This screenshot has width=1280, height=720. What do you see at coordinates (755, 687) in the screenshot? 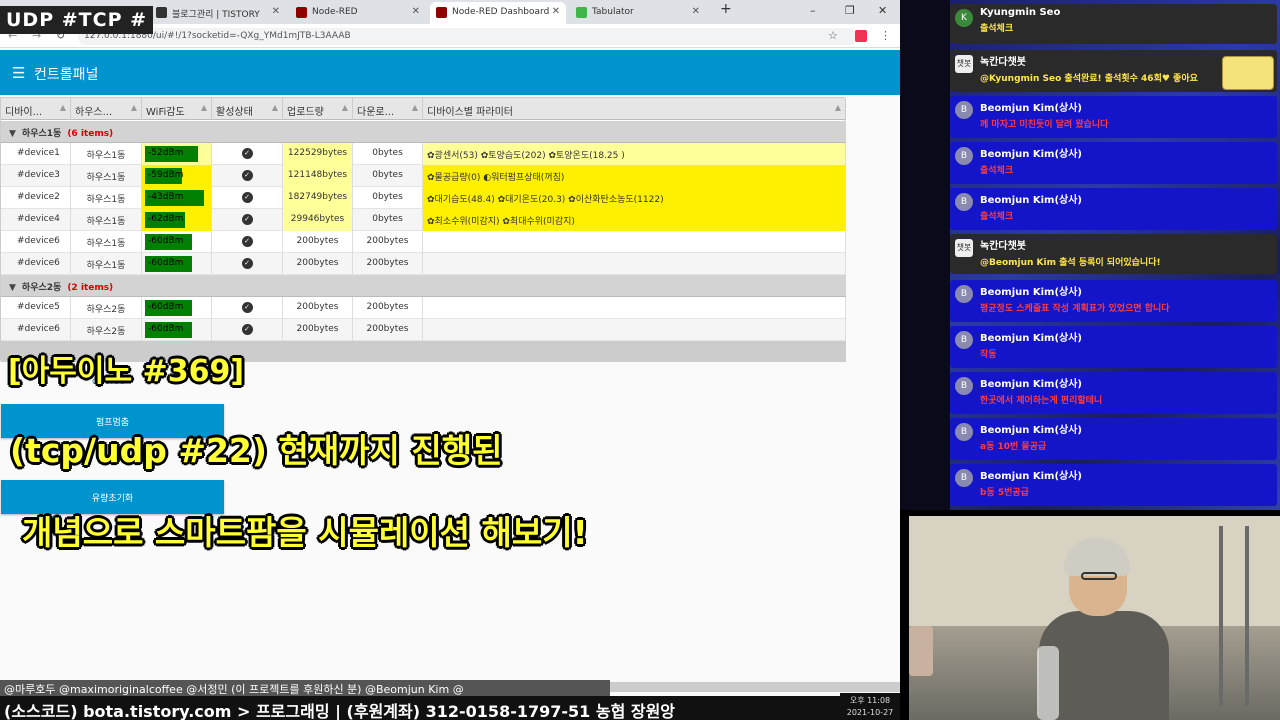
I see `ticker-scrollbar` at bounding box center [755, 687].